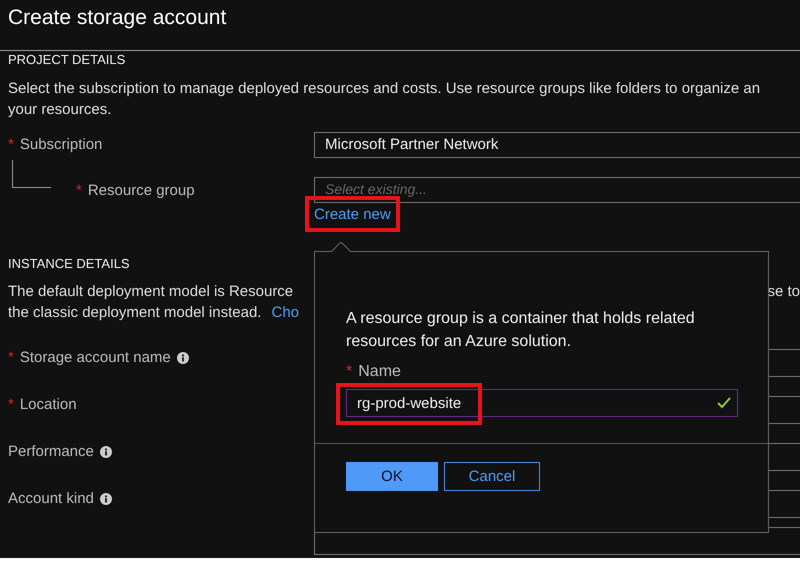 This screenshot has width=800, height=588. What do you see at coordinates (95, 357) in the screenshot?
I see `field-label: Storage account name` at bounding box center [95, 357].